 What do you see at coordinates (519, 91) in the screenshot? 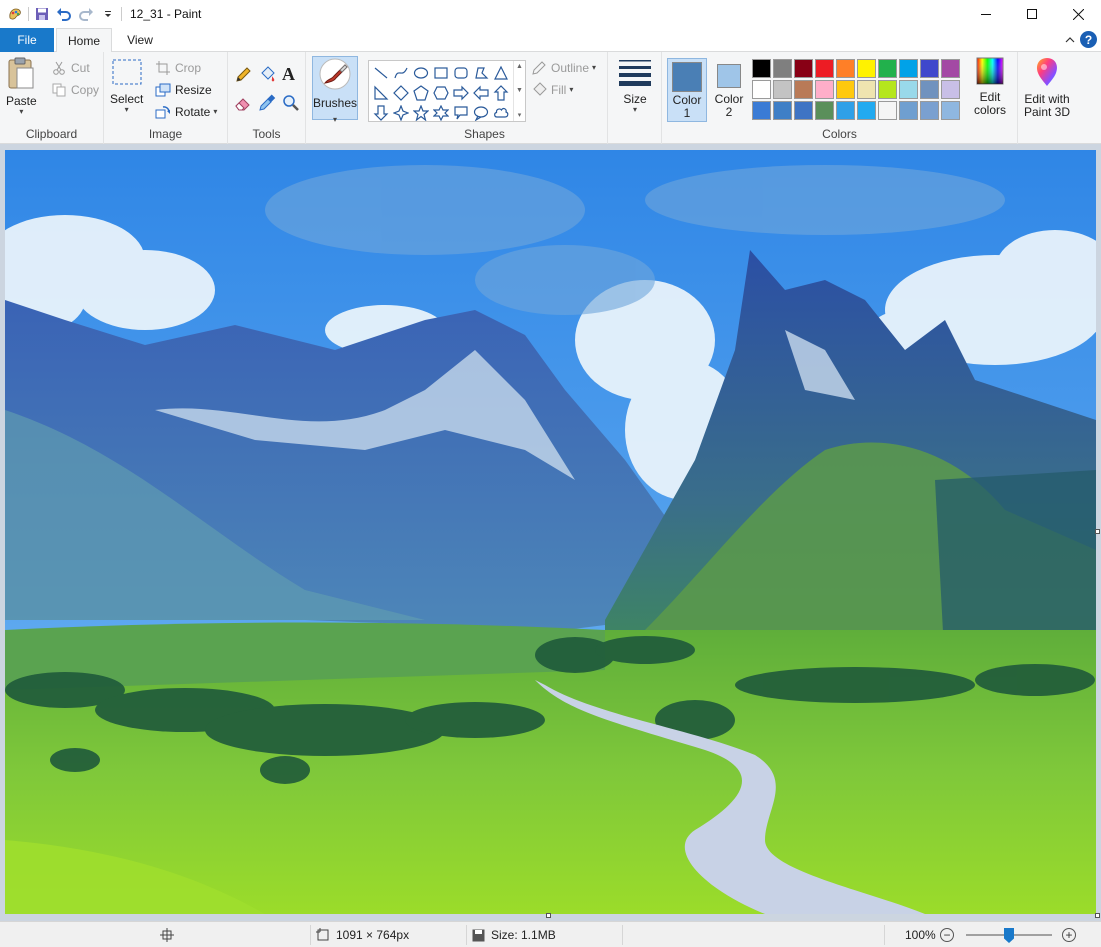
I see `shapes-scrollbar: ▲ ▼ ▾` at bounding box center [519, 91].